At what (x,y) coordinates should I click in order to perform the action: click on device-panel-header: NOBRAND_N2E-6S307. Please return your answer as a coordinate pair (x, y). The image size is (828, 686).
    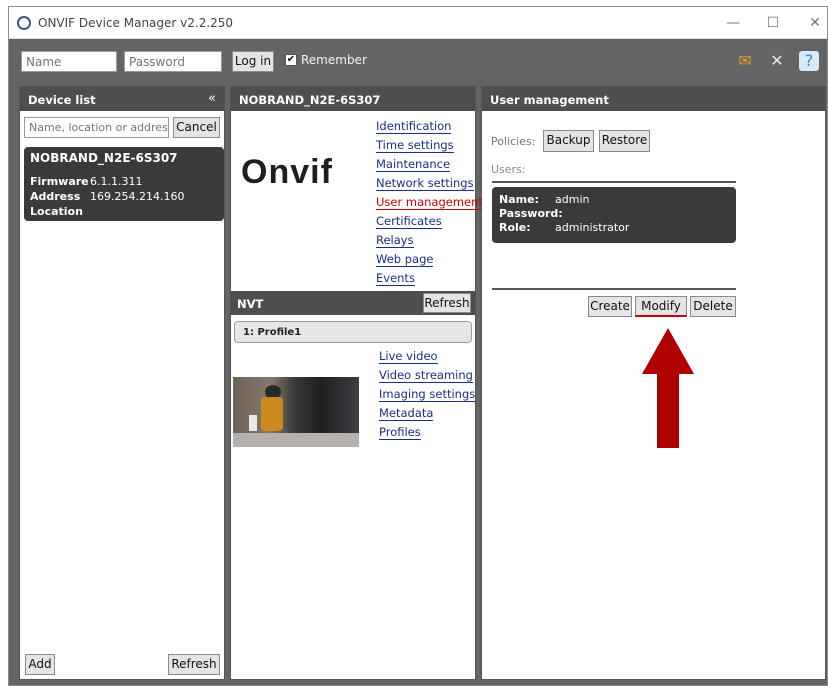
    Looking at the image, I should click on (353, 99).